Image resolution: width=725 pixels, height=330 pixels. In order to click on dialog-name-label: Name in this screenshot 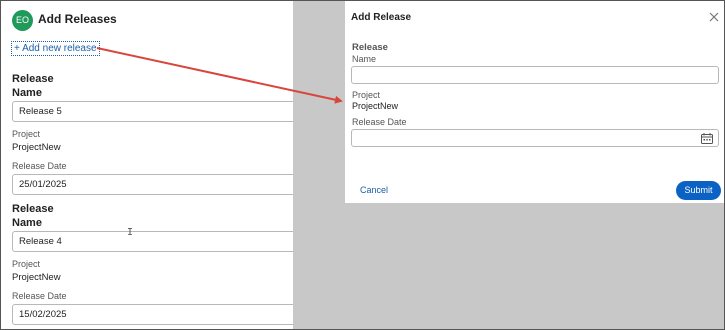, I will do `click(364, 59)`.